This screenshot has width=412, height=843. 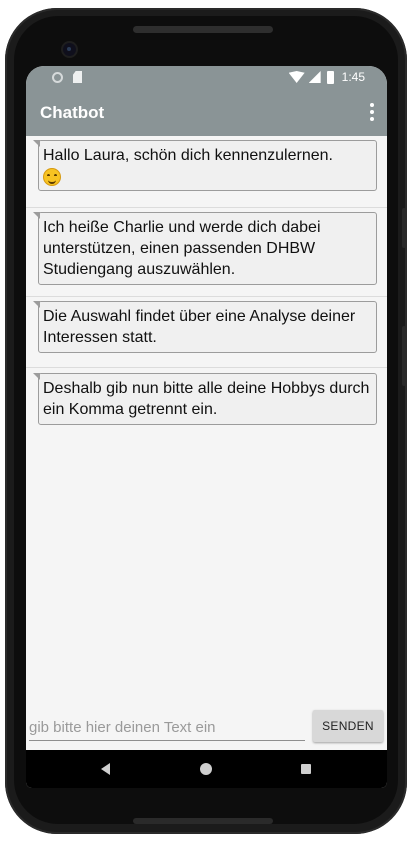 I want to click on more-vert-icon, so click(x=372, y=112).